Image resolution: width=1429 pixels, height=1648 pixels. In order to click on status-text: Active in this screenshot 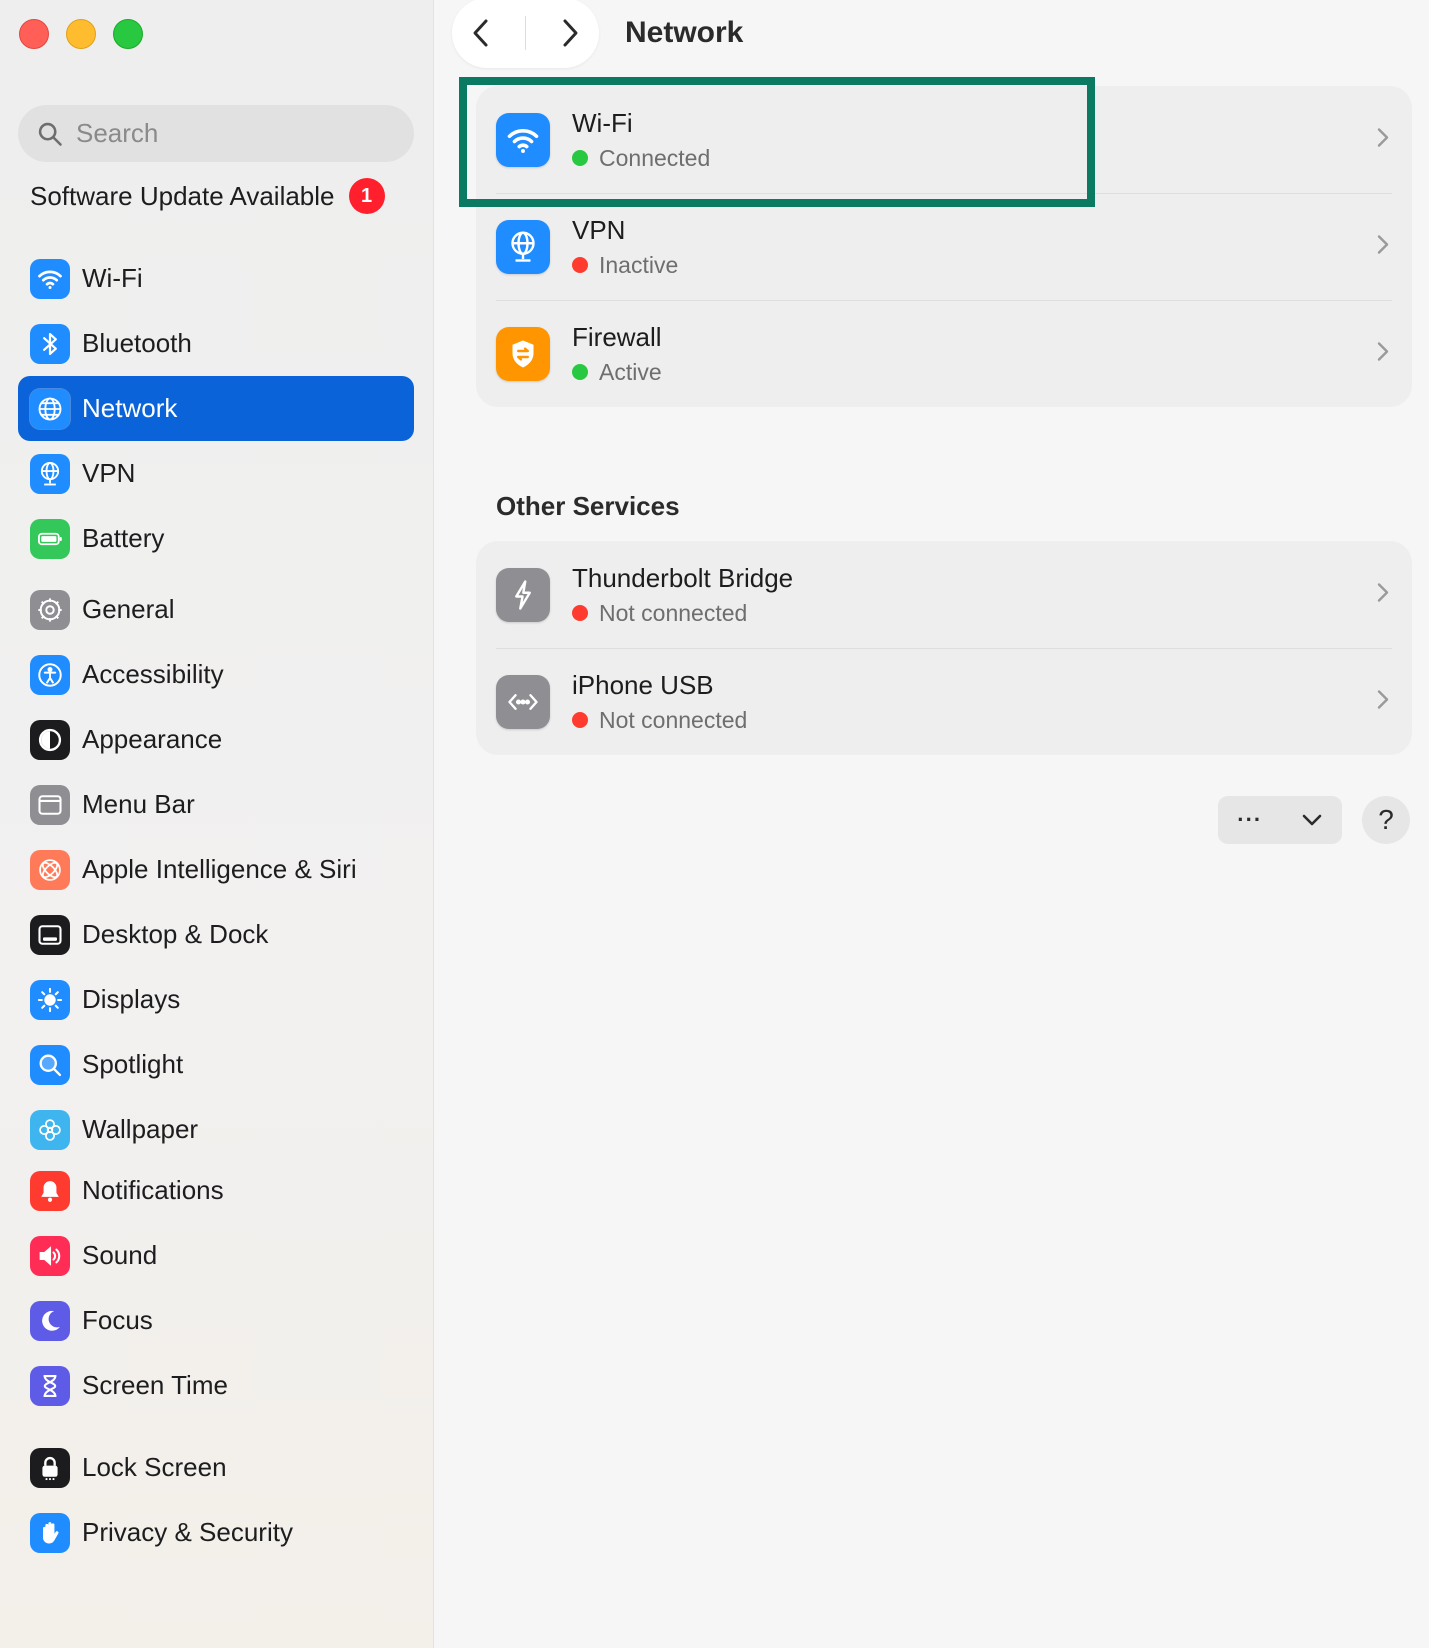, I will do `click(630, 371)`.